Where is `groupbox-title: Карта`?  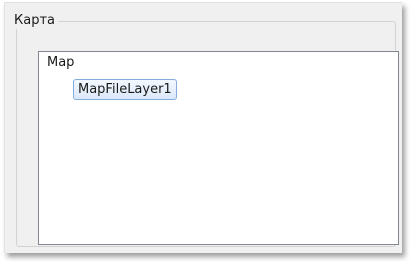
groupbox-title: Карта is located at coordinates (35, 21).